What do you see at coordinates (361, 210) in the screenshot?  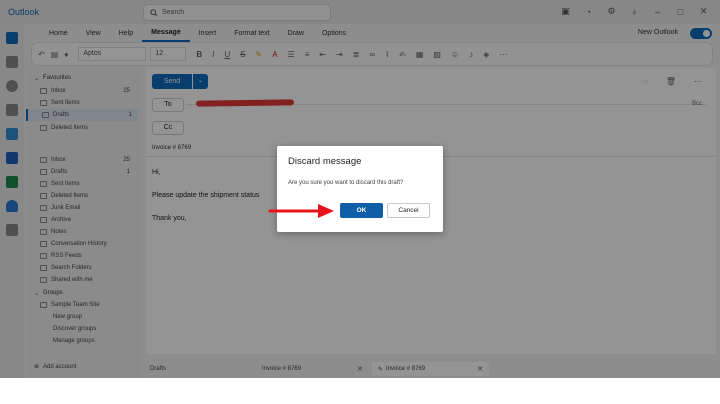 I see `ok-button: OK` at bounding box center [361, 210].